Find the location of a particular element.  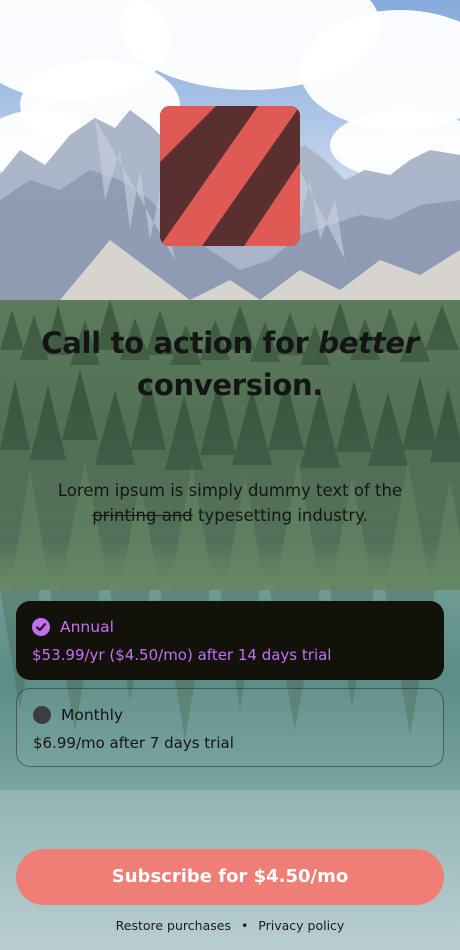

headline-part2: conversion. is located at coordinates (230, 385).